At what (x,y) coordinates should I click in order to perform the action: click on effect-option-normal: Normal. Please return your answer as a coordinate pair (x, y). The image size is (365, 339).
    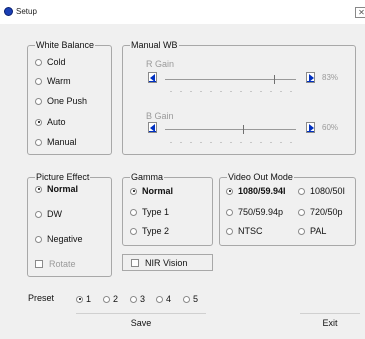
    Looking at the image, I should click on (56, 189).